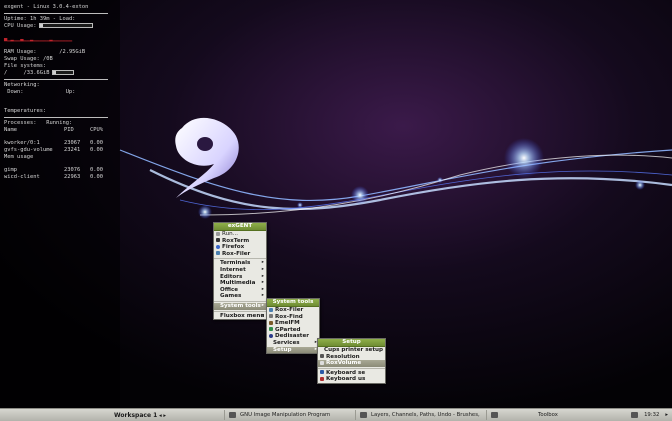 This screenshot has height=421, width=672. Describe the element at coordinates (231, 276) in the screenshot. I see `menu-item-label: Editors` at that location.